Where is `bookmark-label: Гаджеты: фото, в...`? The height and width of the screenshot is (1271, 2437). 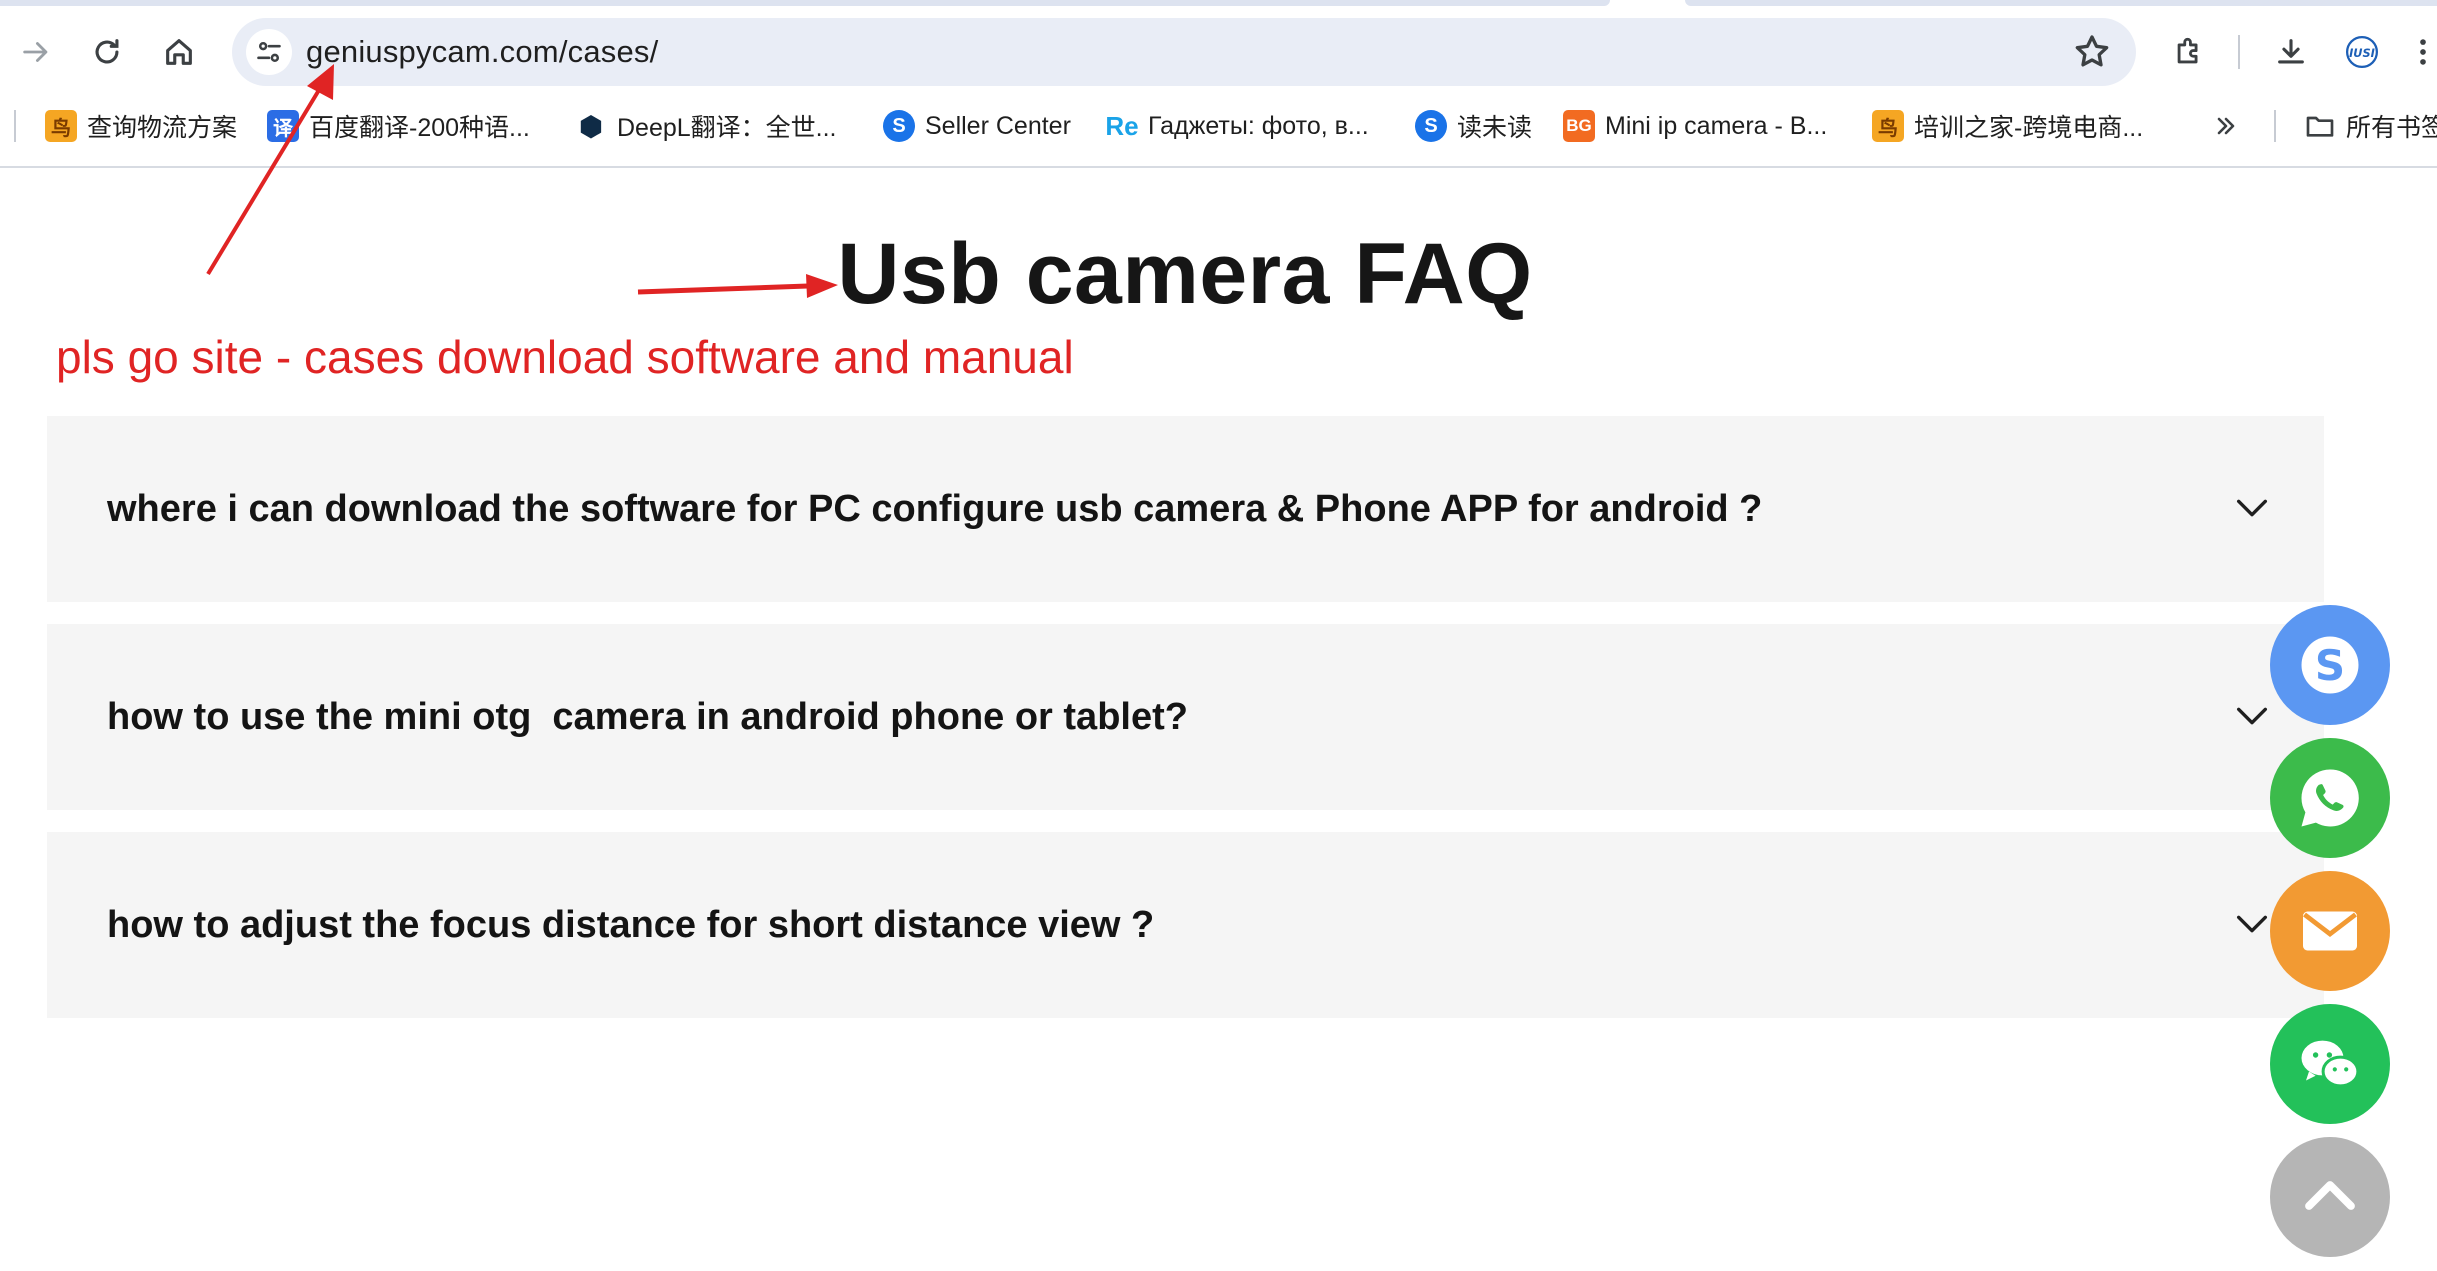 bookmark-label: Гаджеты: фото, в... is located at coordinates (1258, 125).